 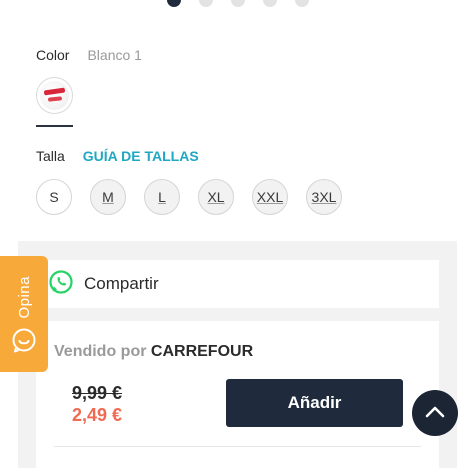 What do you see at coordinates (97, 393) in the screenshot?
I see `original-price: 9,99 €` at bounding box center [97, 393].